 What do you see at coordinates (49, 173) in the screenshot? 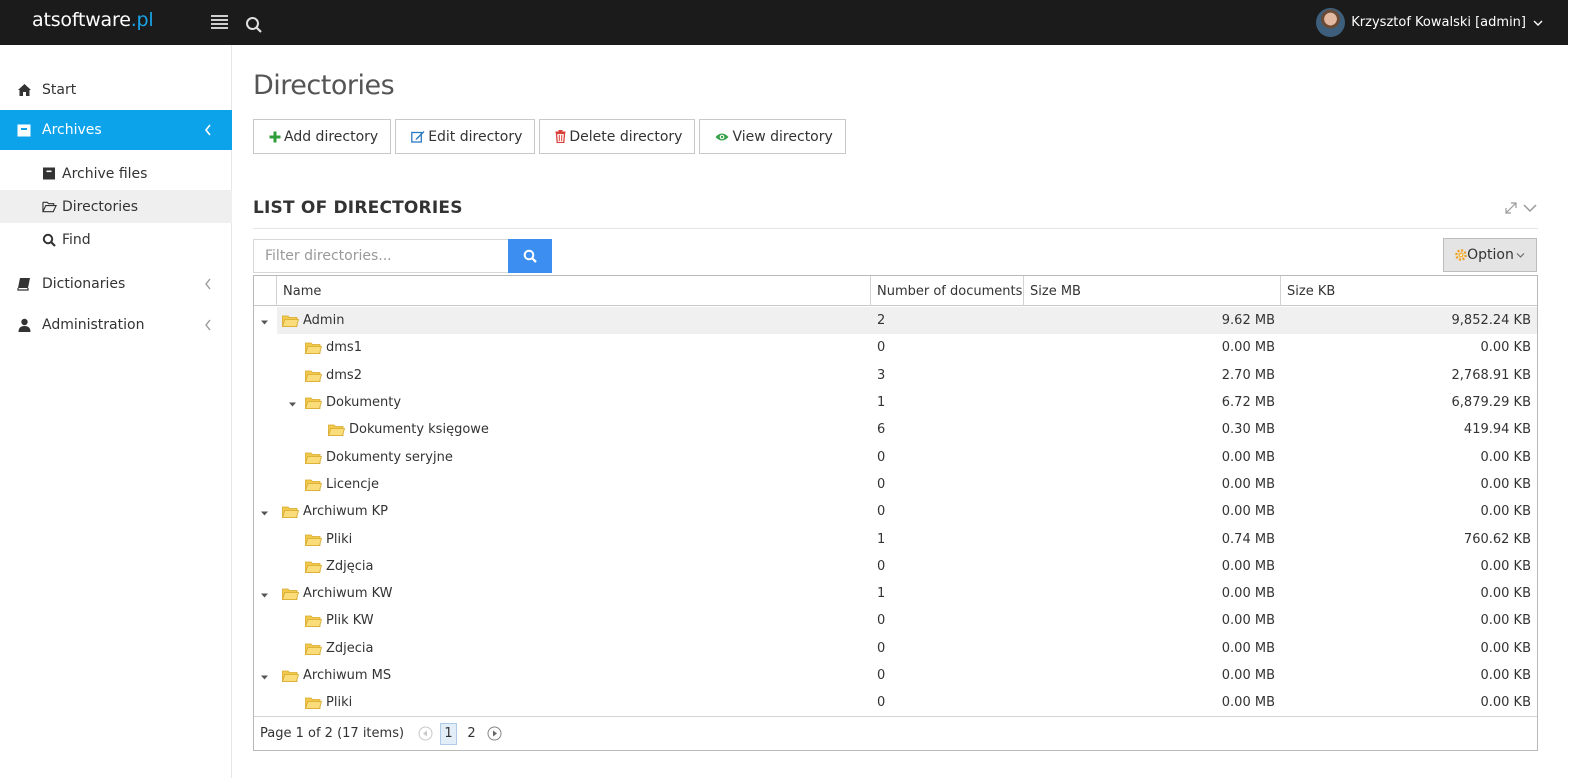
I see `archive-box-icon` at bounding box center [49, 173].